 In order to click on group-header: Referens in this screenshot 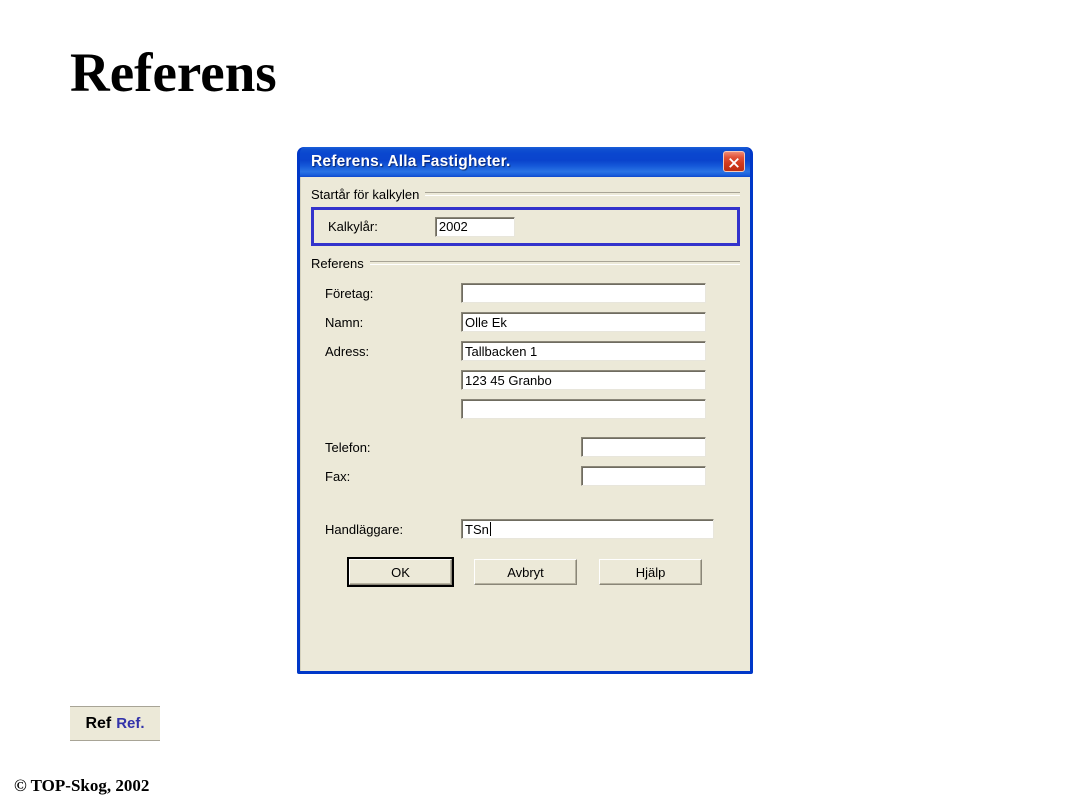, I will do `click(525, 263)`.